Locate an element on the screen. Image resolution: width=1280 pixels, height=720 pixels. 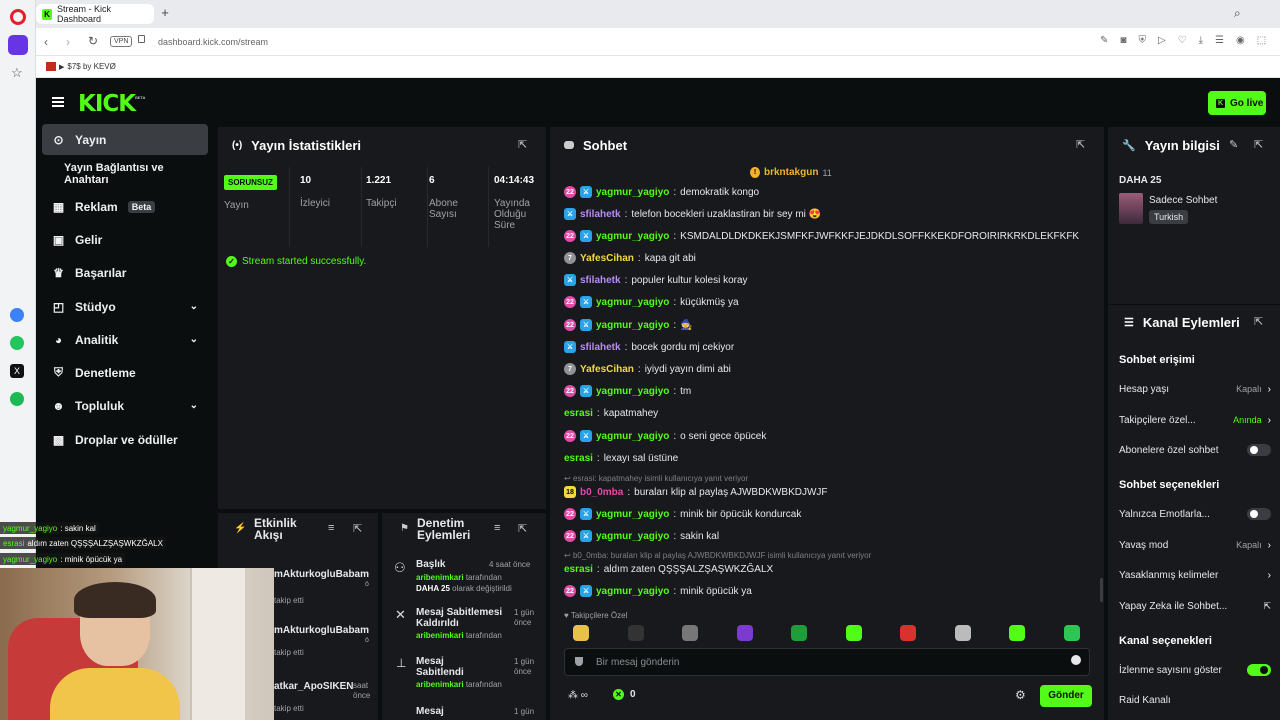
row-banned-words: Yasaklanmış kelimeler › is located at coordinates (1195, 575).